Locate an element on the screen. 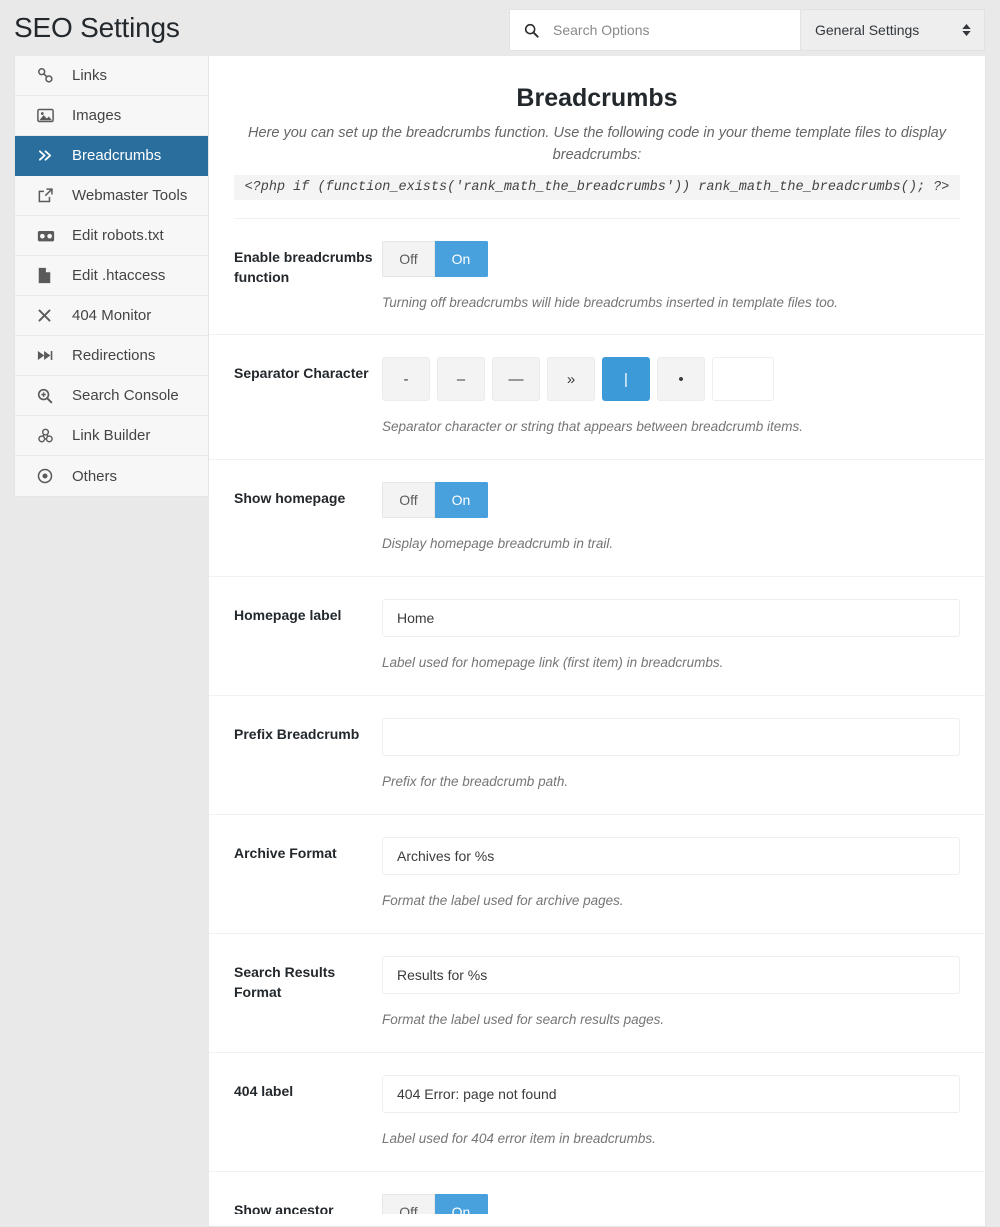 The image size is (1000, 1227). setting-control: Off On is located at coordinates (671, 1203).